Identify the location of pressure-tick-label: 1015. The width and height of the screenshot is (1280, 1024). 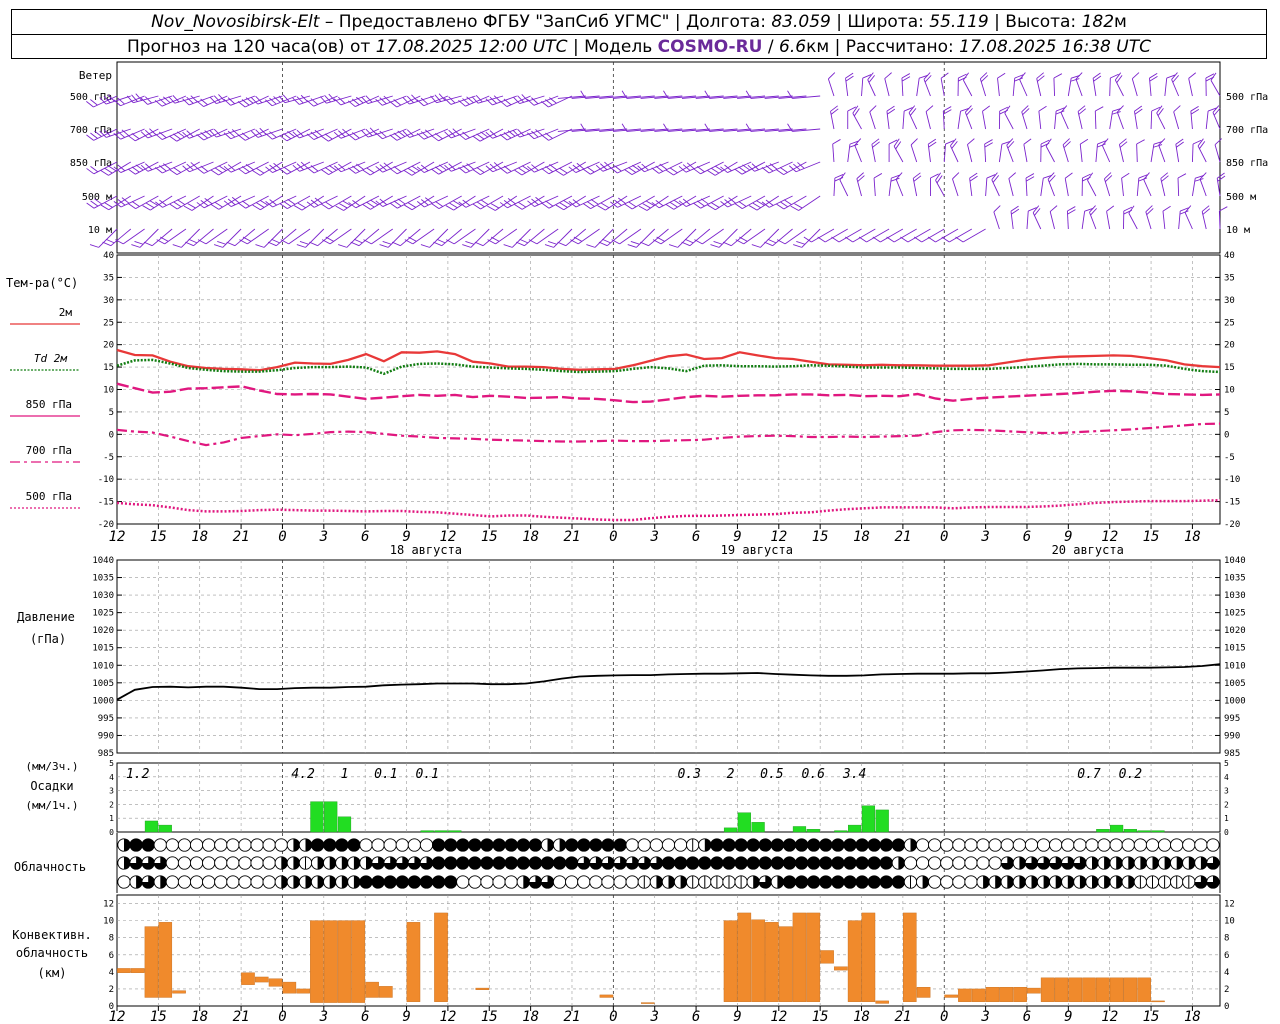
(103, 649).